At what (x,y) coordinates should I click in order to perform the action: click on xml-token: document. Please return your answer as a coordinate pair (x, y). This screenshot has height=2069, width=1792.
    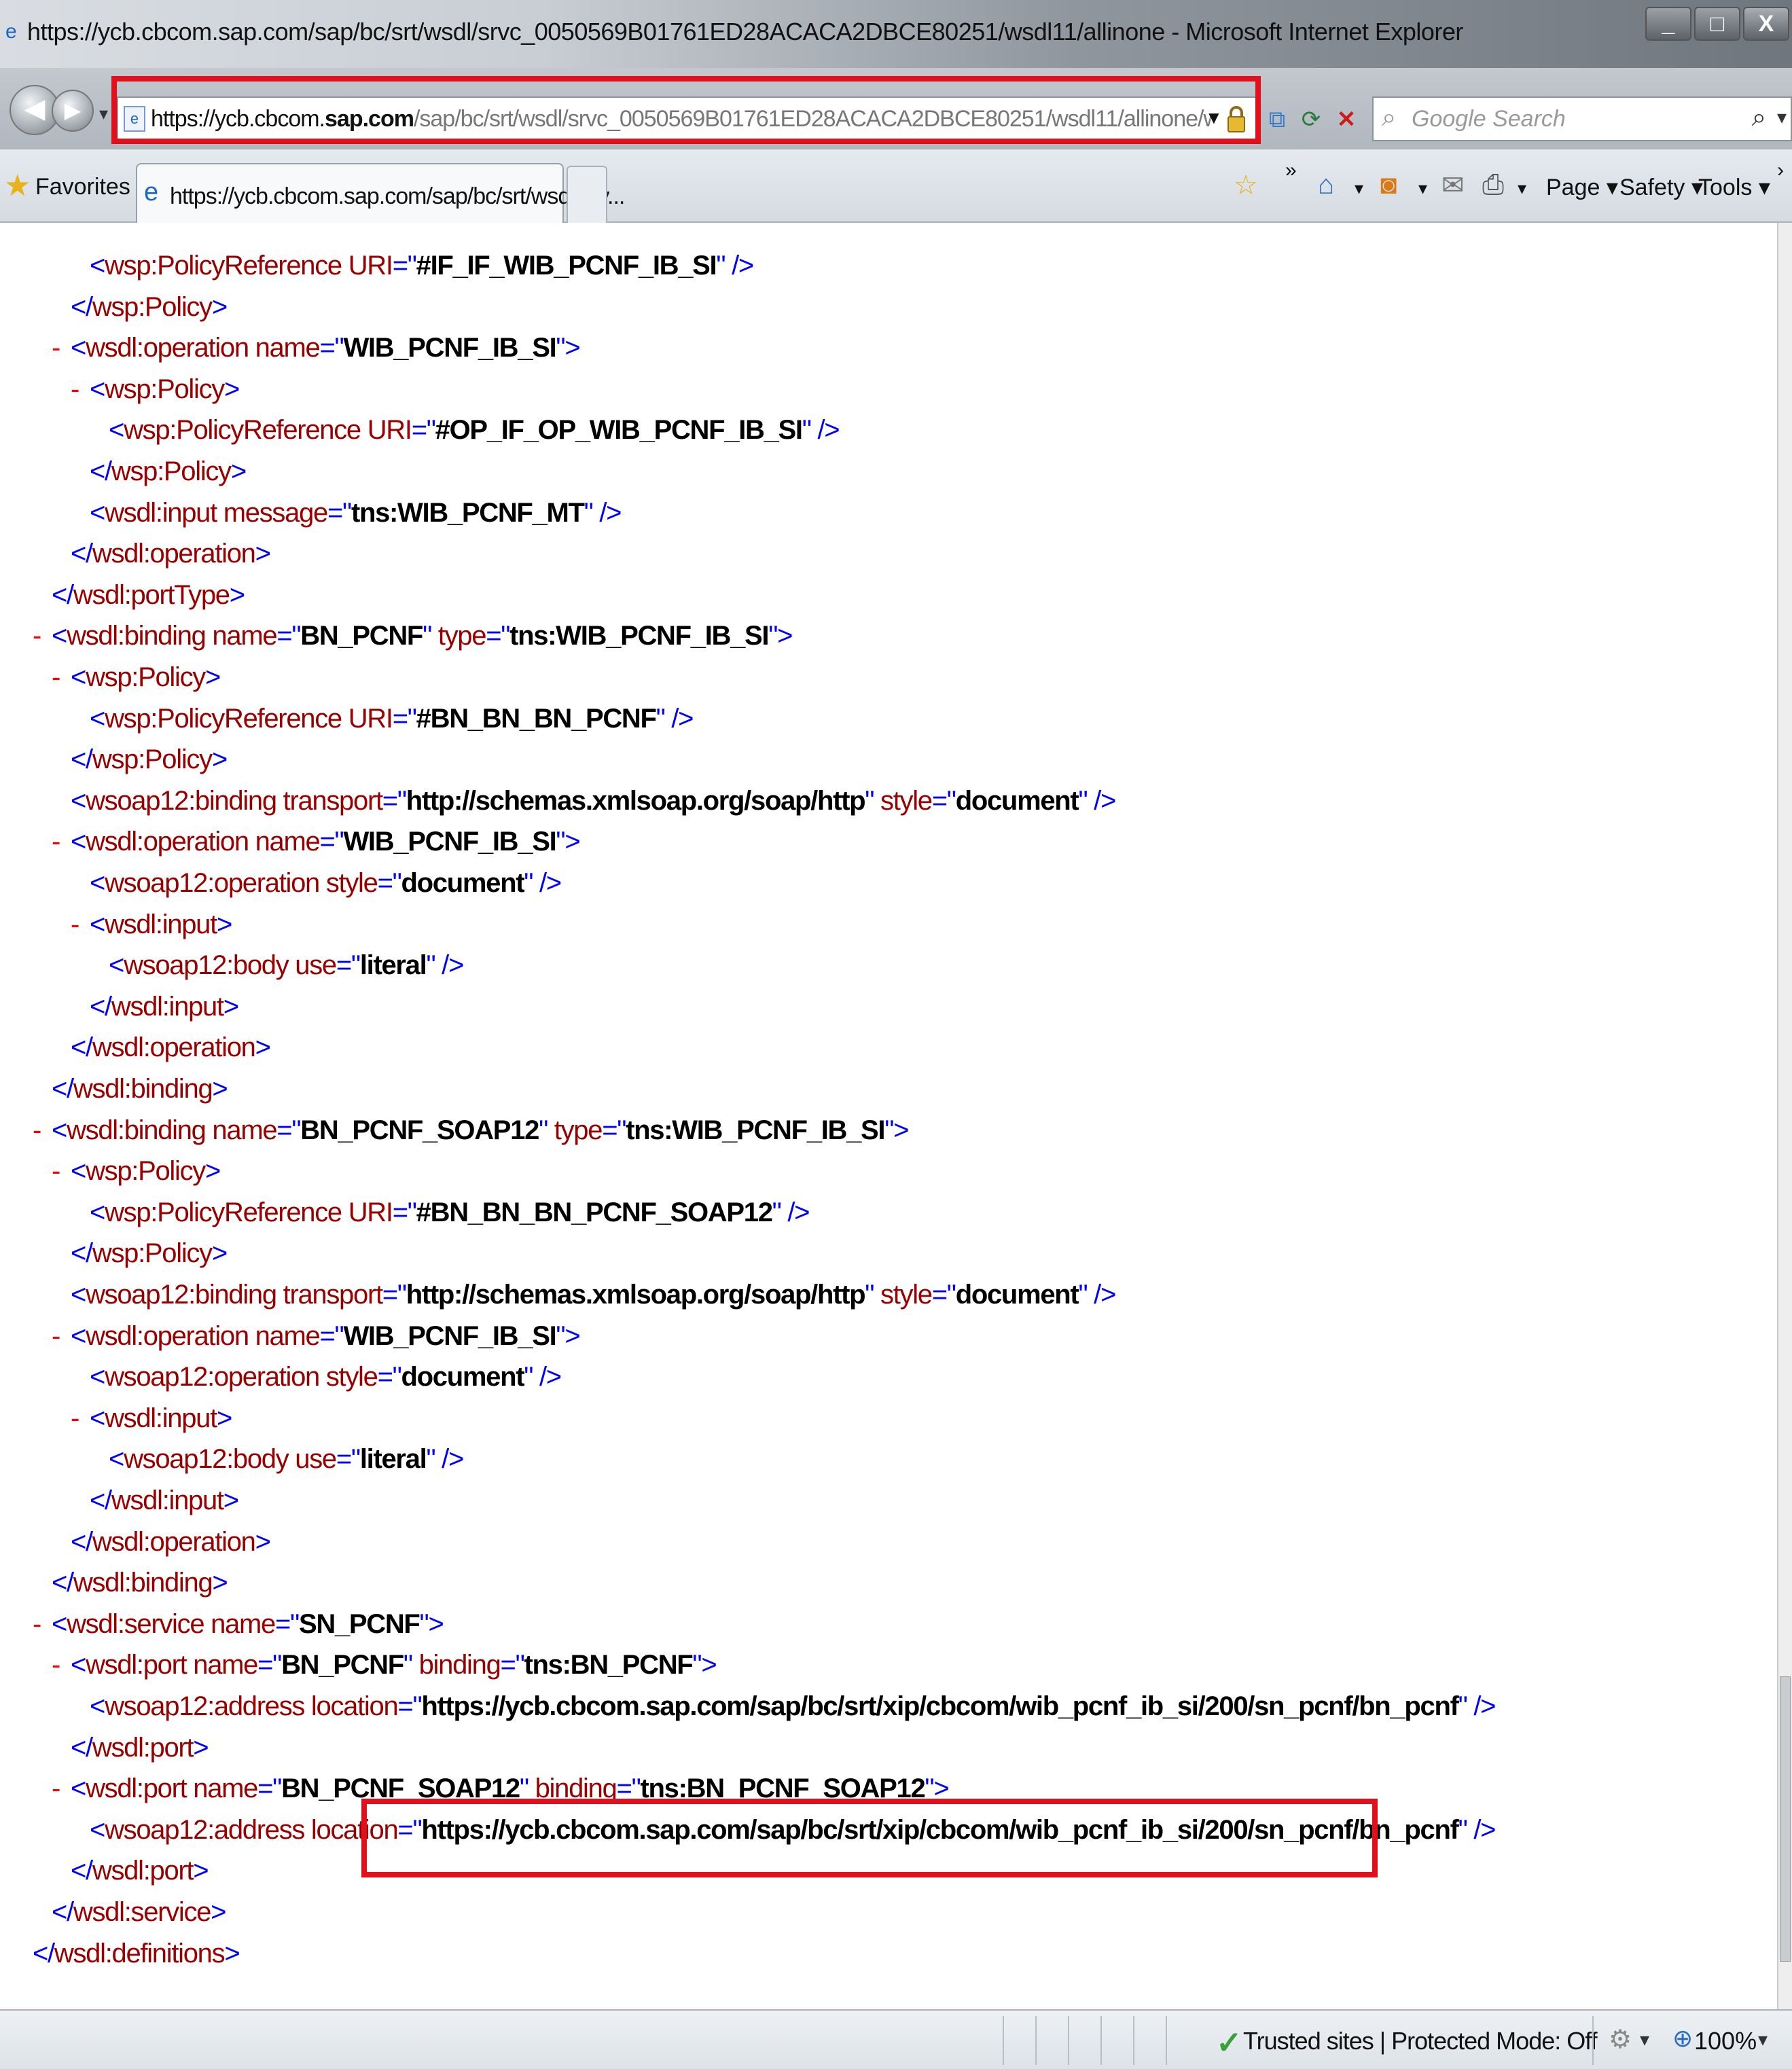
    Looking at the image, I should click on (1017, 801).